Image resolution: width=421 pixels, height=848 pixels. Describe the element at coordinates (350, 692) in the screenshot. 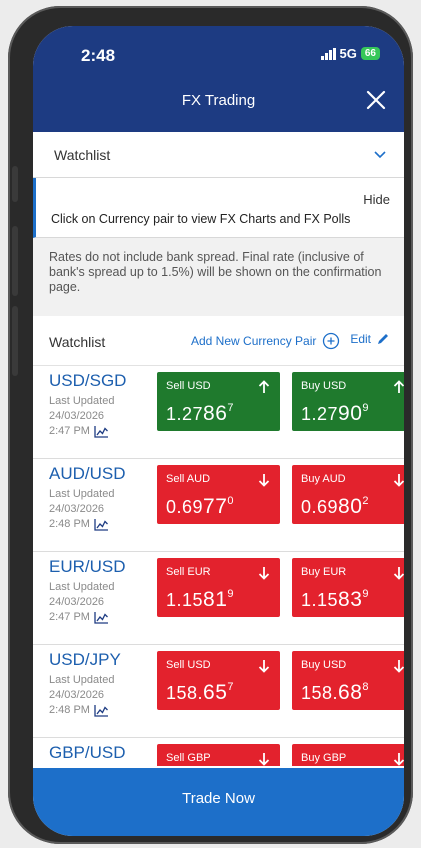

I see `rate-big-digits: 68` at that location.